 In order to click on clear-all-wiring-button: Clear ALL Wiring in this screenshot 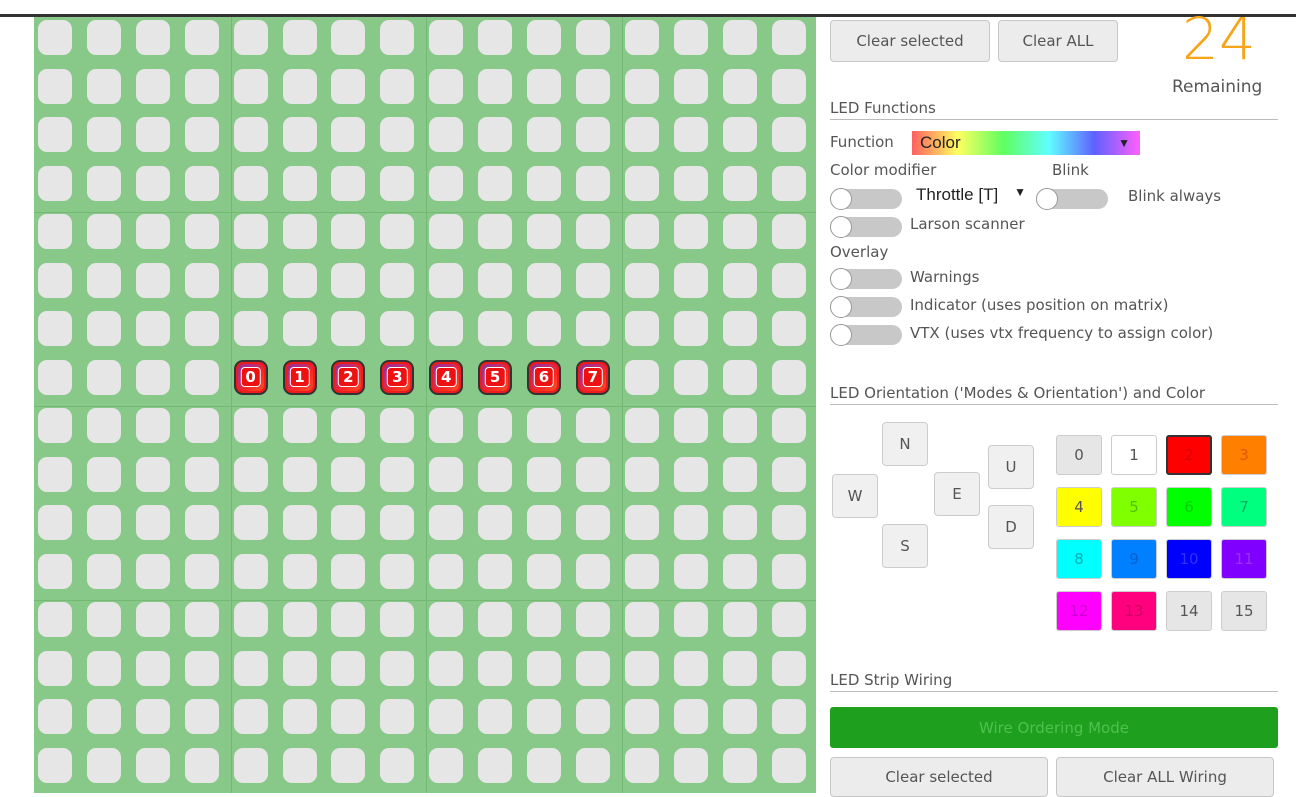, I will do `click(1165, 777)`.